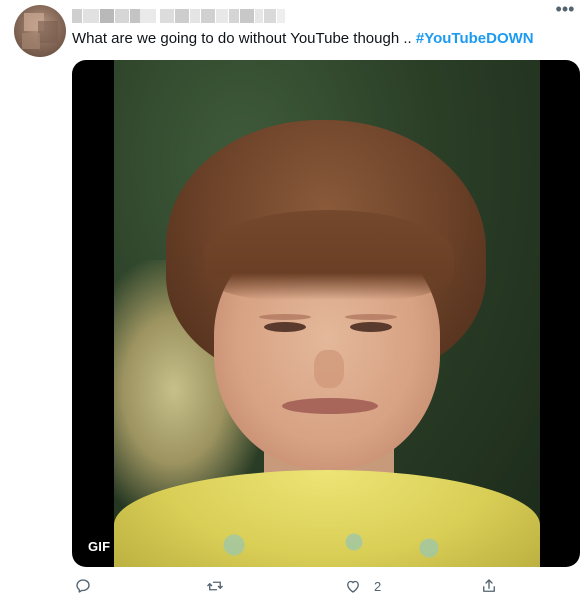 The height and width of the screenshot is (599, 588). I want to click on hashtag-link: #YouTubeDOWN, so click(475, 38).